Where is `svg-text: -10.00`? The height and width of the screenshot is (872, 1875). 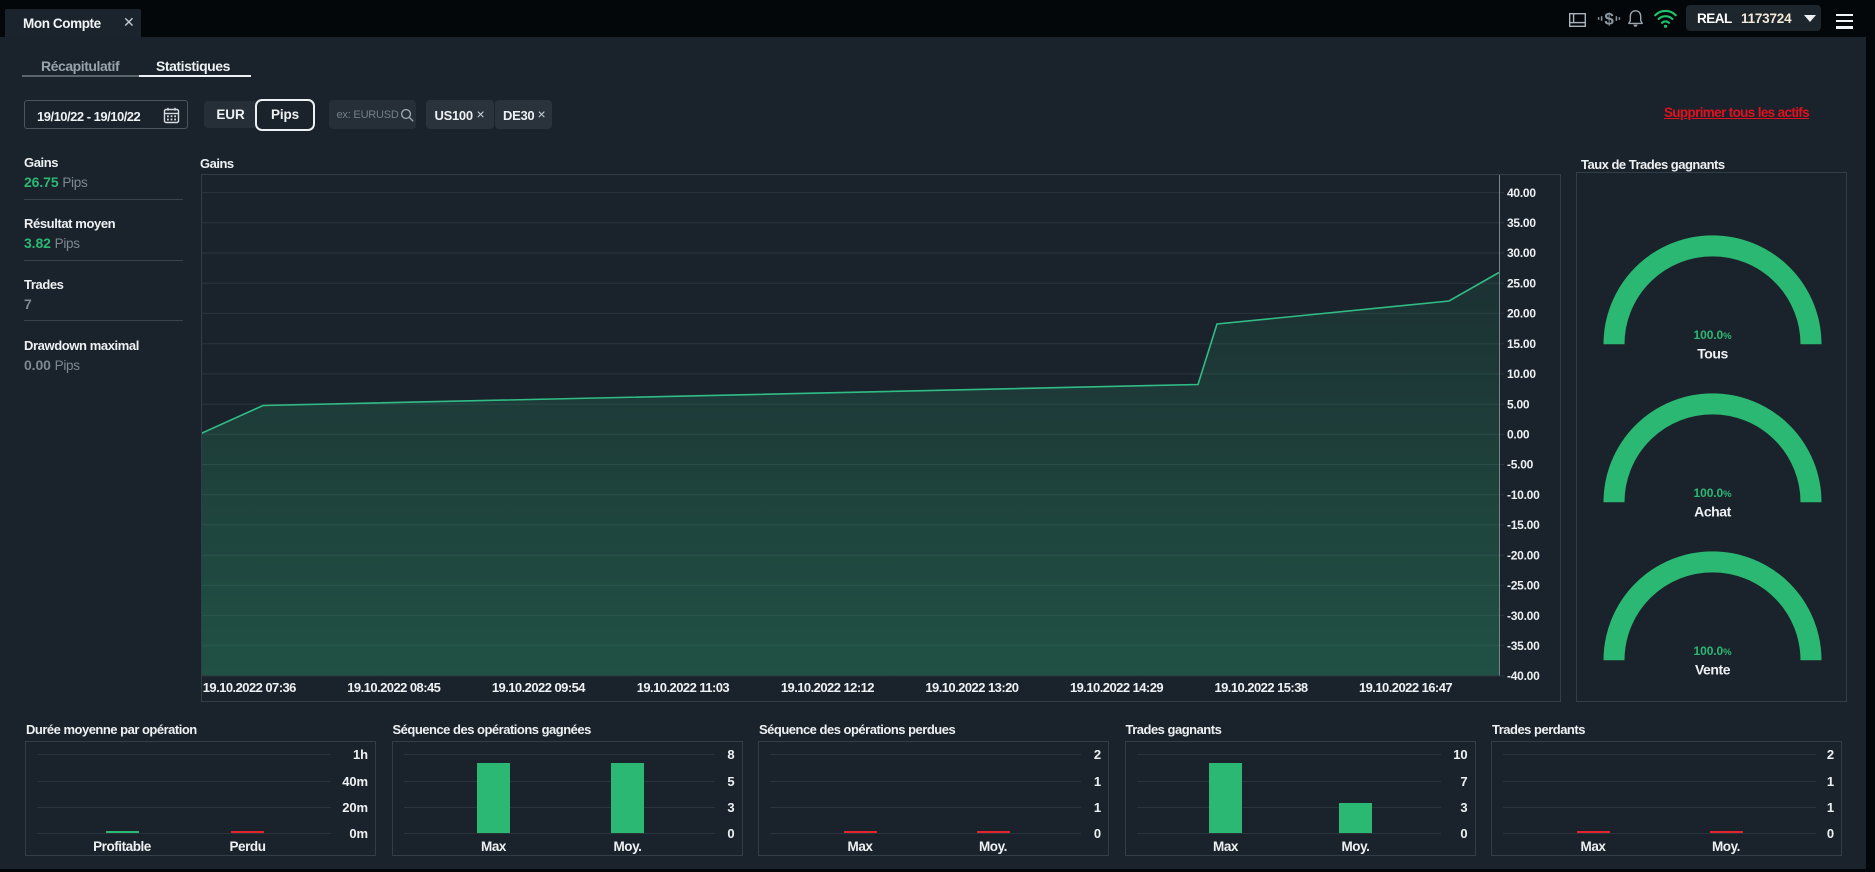 svg-text: -10.00 is located at coordinates (1523, 495).